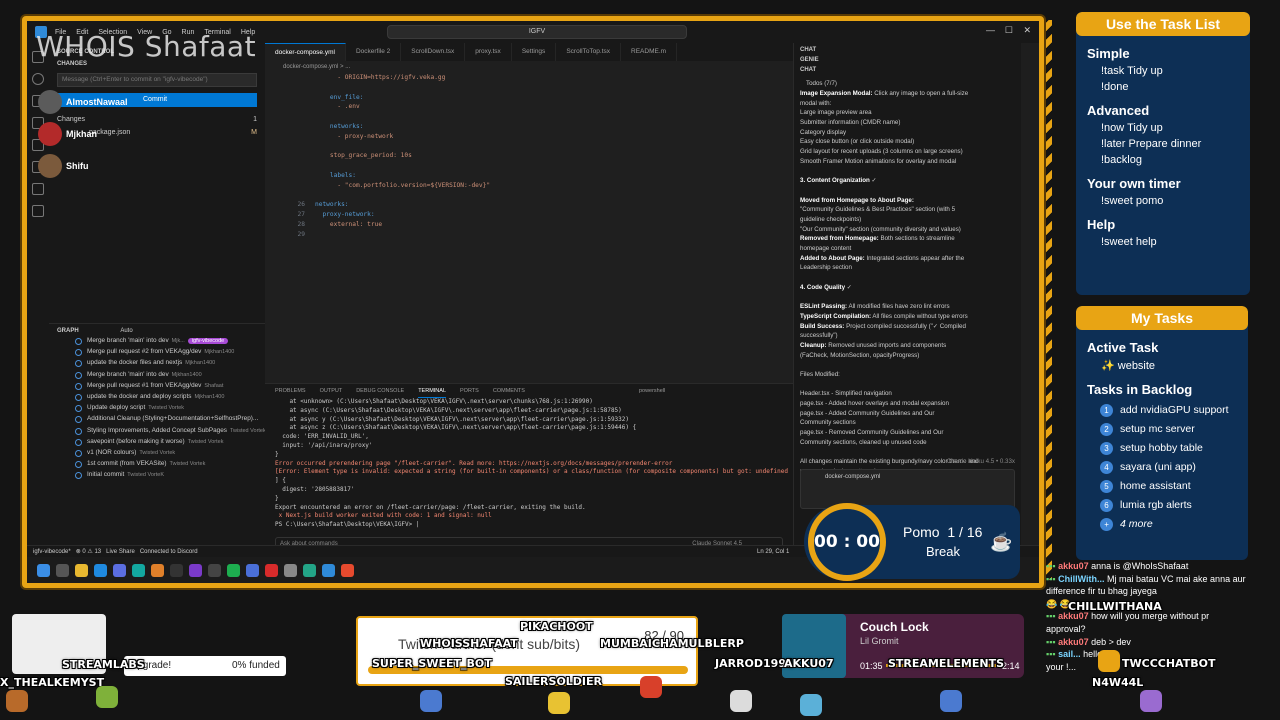 The image size is (1280, 720). Describe the element at coordinates (157, 463) in the screenshot. I see `graph-commit: 1st commit (from VEKASite) Twisted Vortek` at that location.